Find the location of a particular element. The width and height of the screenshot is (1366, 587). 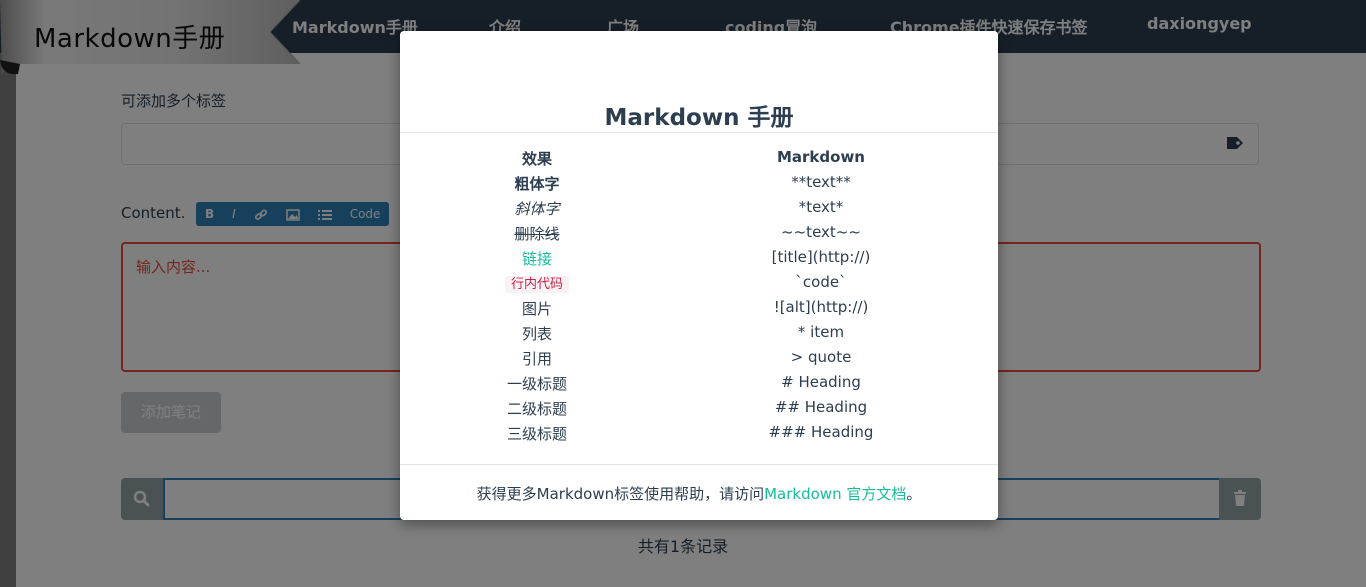

syntax-cell: *text* is located at coordinates (821, 207).